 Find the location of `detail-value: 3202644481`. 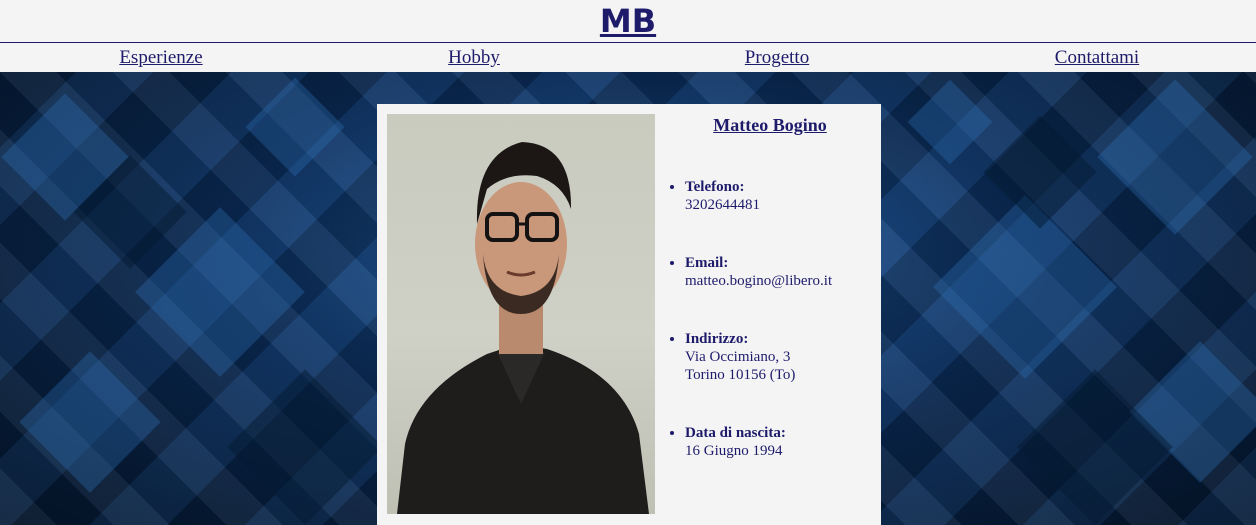

detail-value: 3202644481 is located at coordinates (722, 205).